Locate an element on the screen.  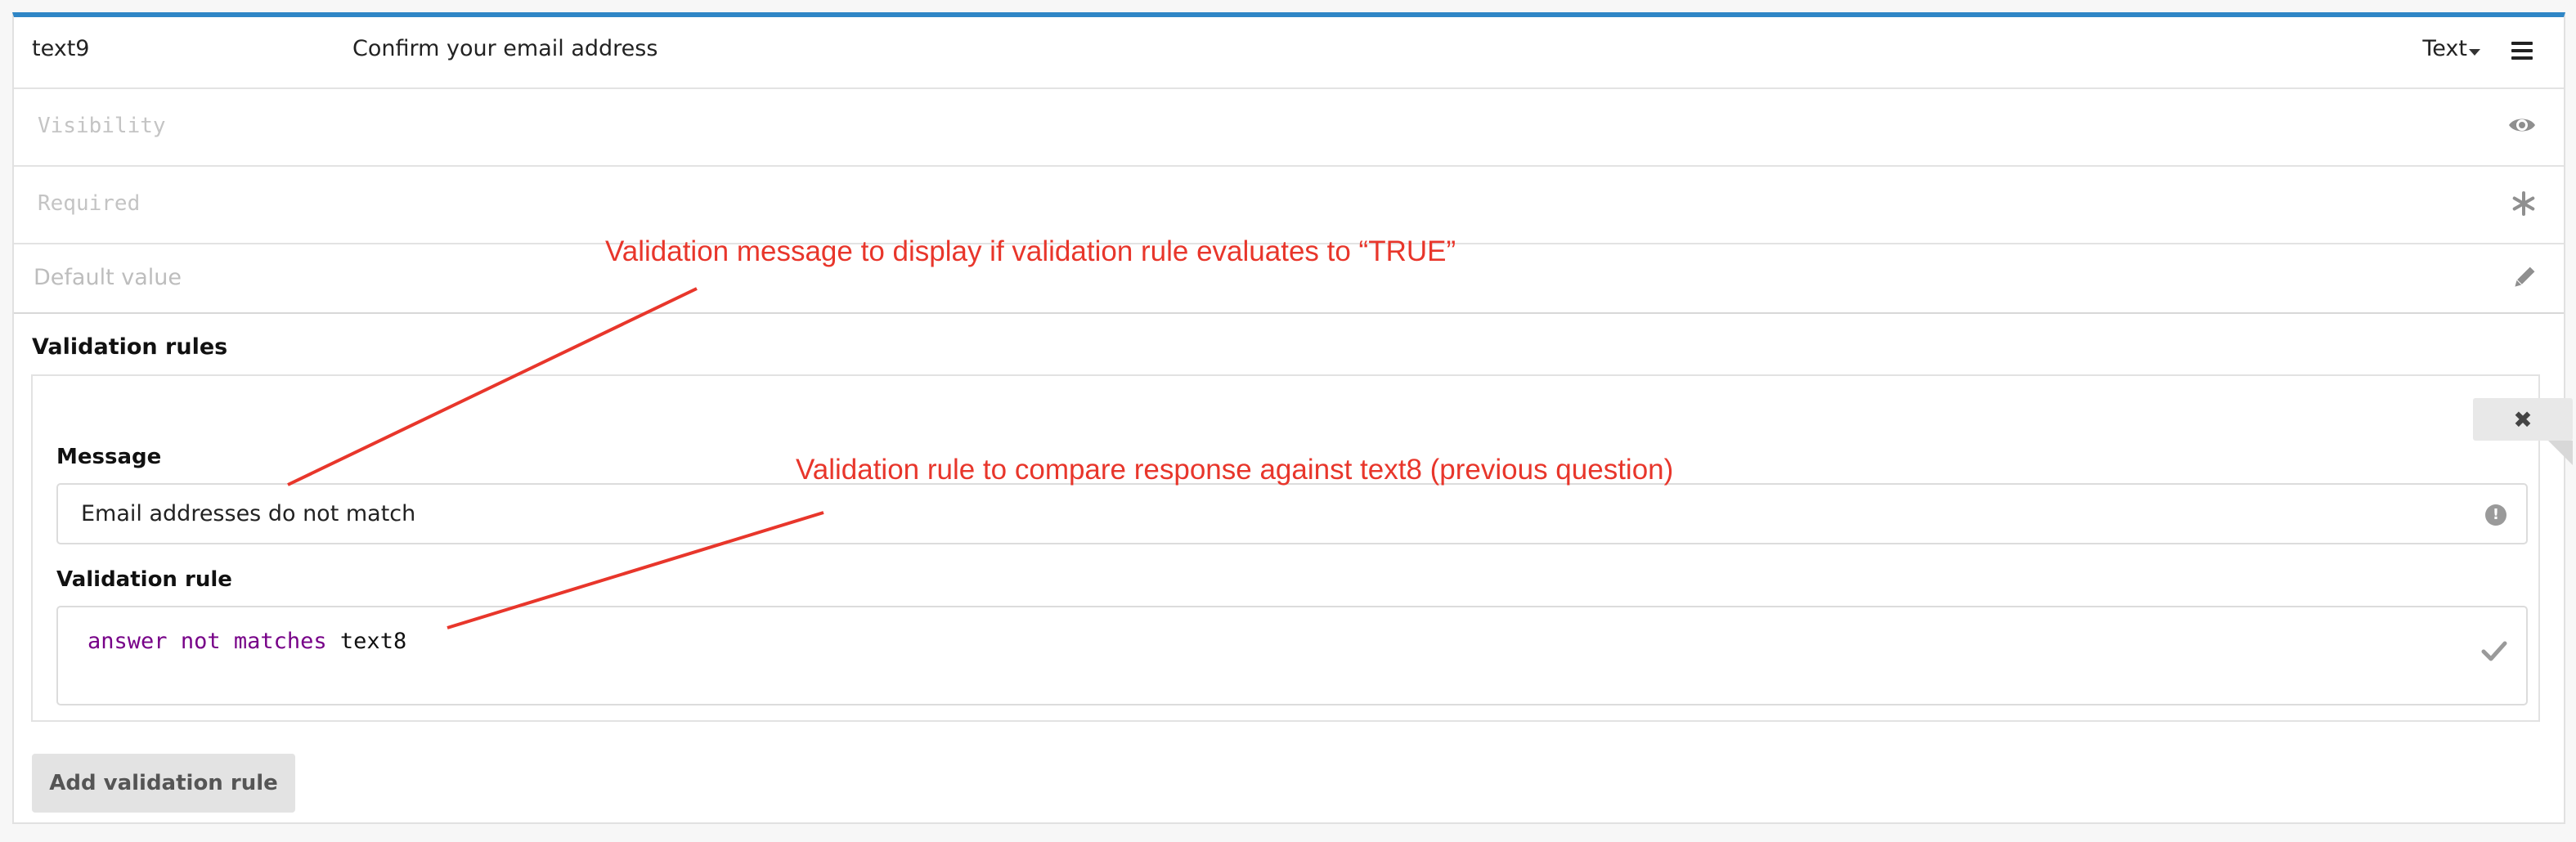
rule-token: matches is located at coordinates (280, 641).